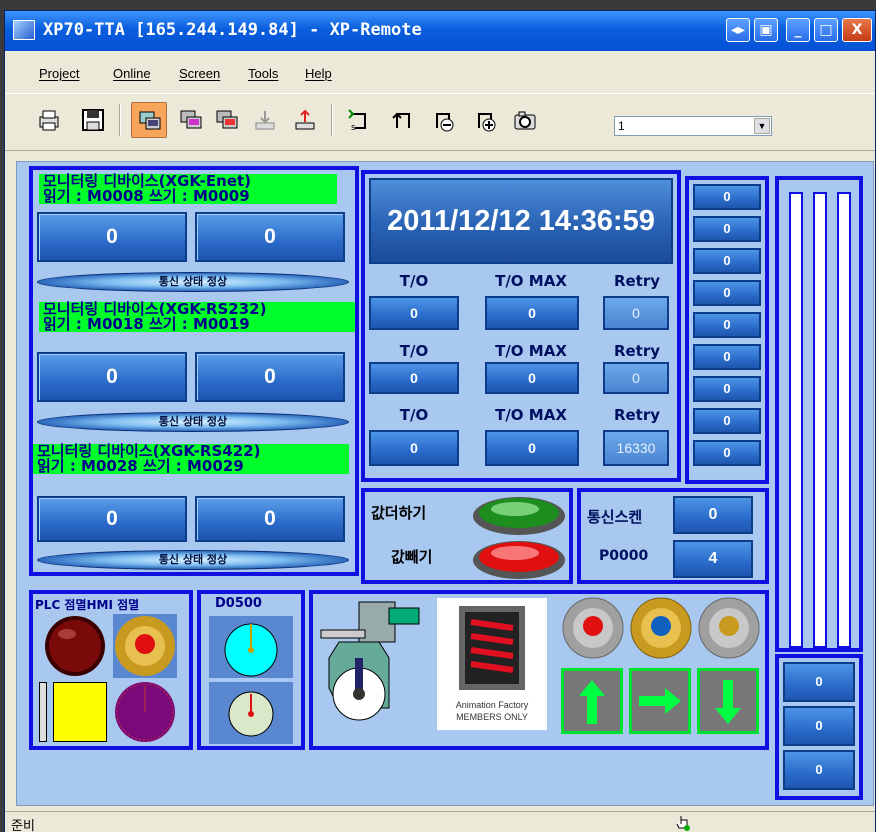 This screenshot has width=876, height=832. Describe the element at coordinates (263, 73) in the screenshot. I see `menu-tools: Tools` at that location.